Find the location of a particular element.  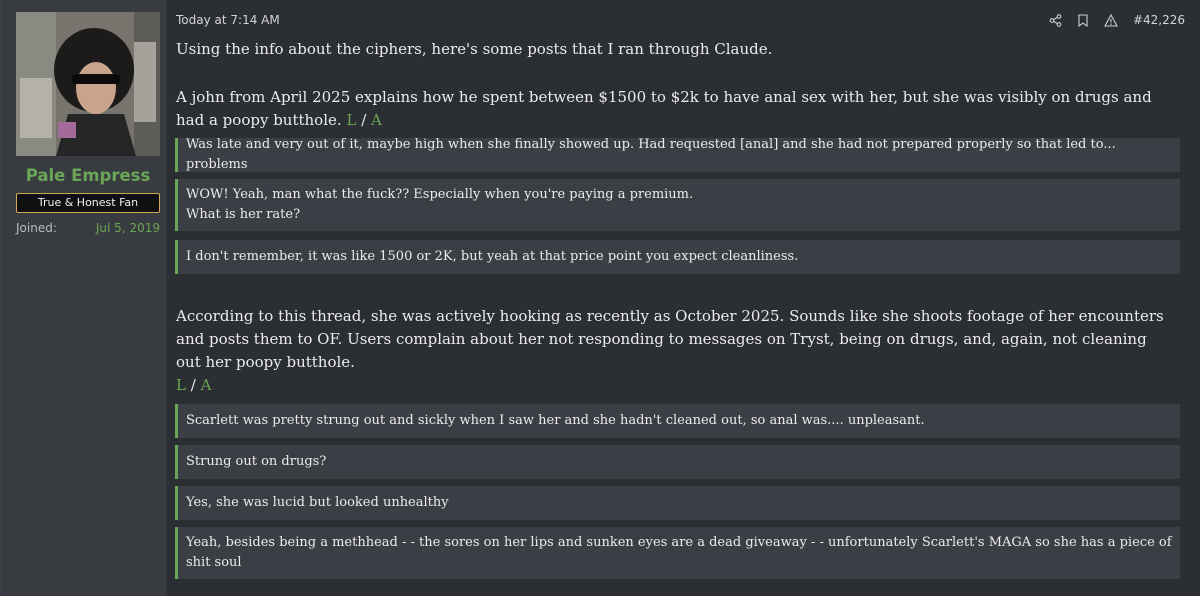

avatar is located at coordinates (88, 84).